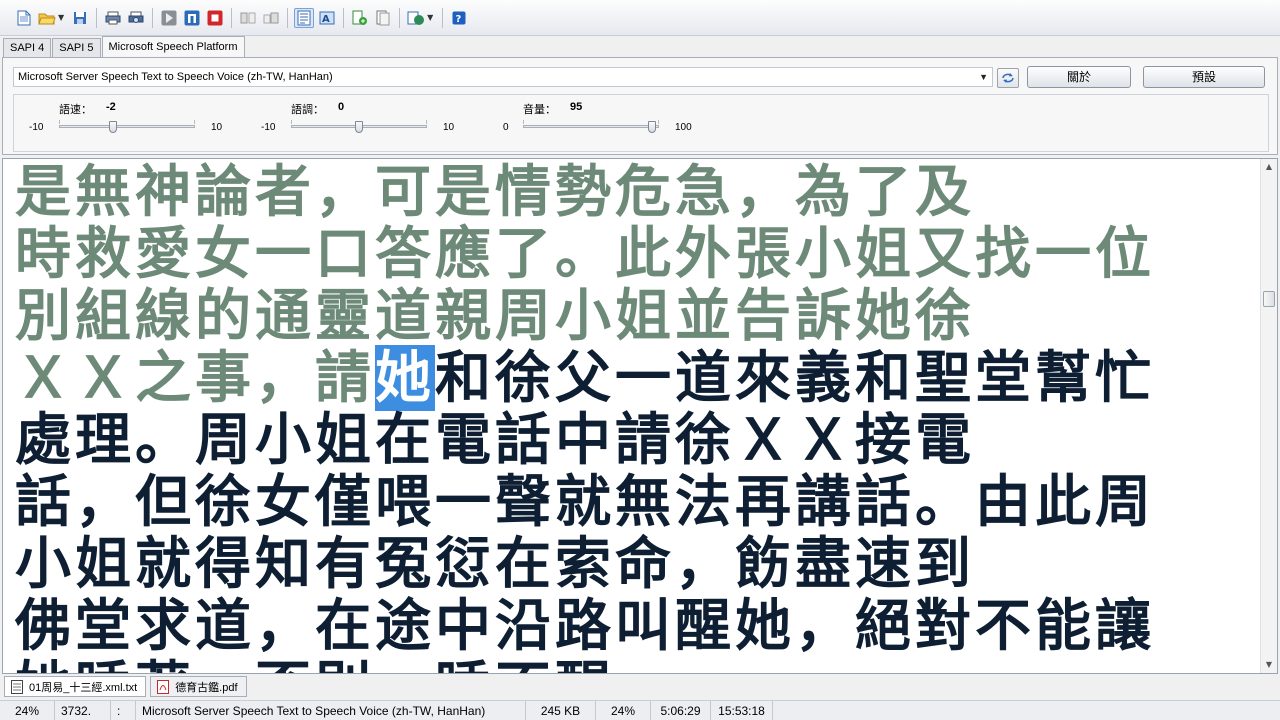 This screenshot has width=1280, height=720. Describe the element at coordinates (341, 107) in the screenshot. I see `pitch-value: 0` at that location.